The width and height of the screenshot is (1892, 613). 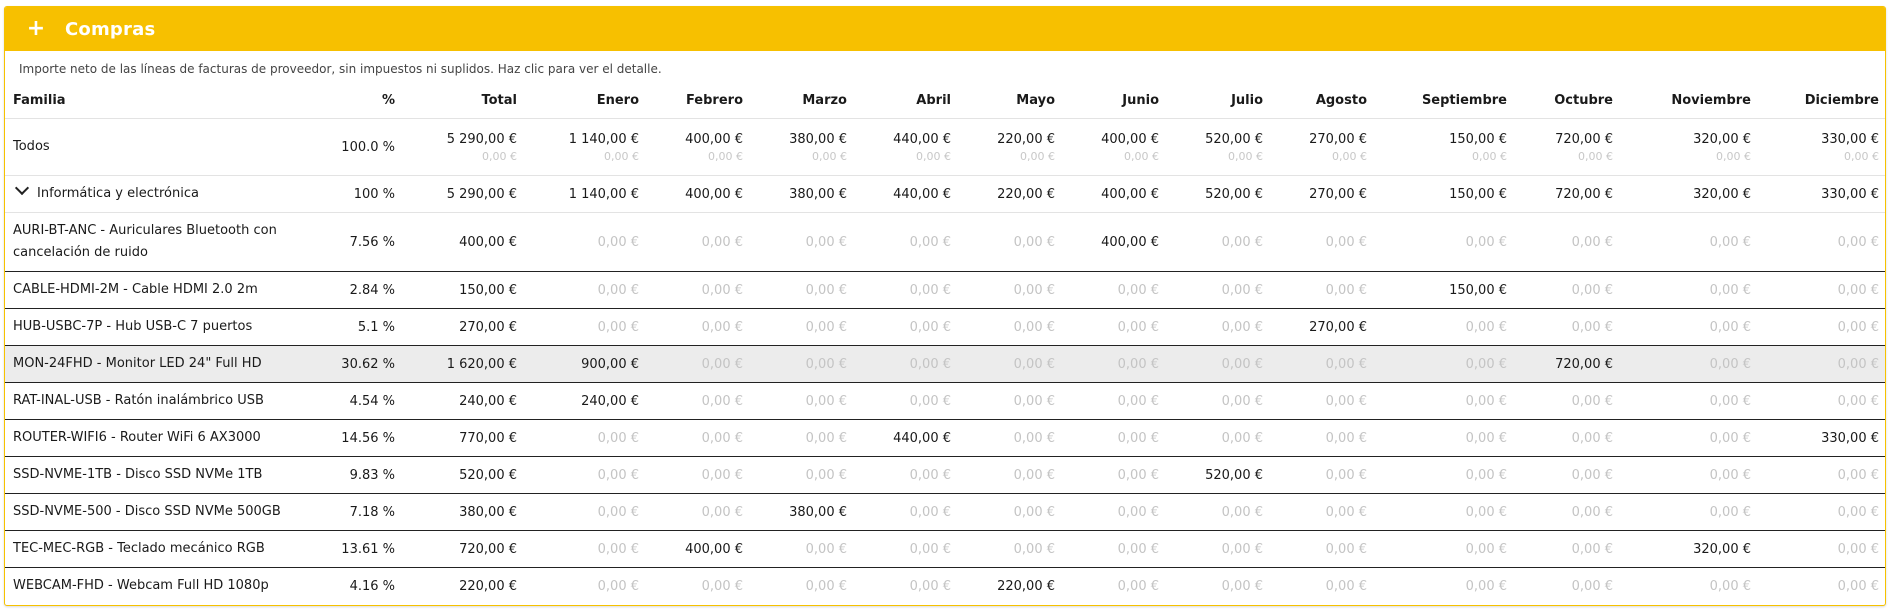 I want to click on item-pct: 7.18 %, so click(x=357, y=512).